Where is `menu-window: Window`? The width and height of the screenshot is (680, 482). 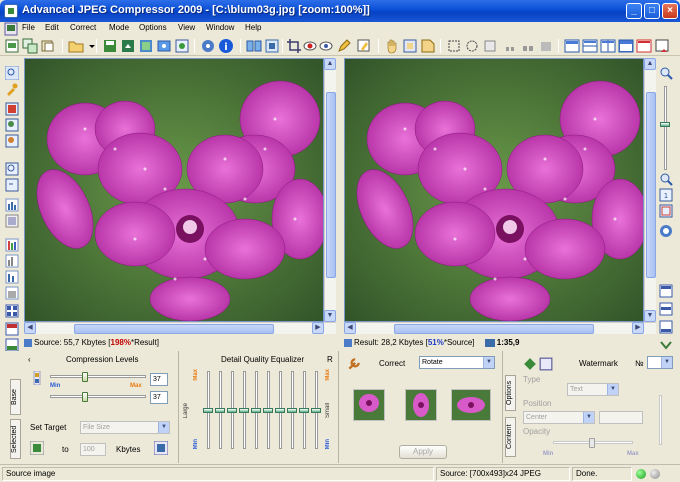 menu-window: Window is located at coordinates (220, 27).